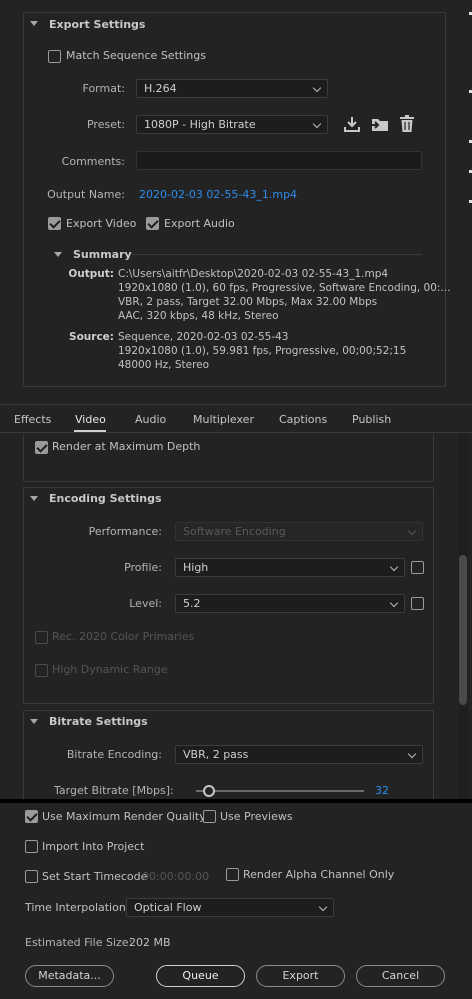  I want to click on profile-value: High, so click(196, 567).